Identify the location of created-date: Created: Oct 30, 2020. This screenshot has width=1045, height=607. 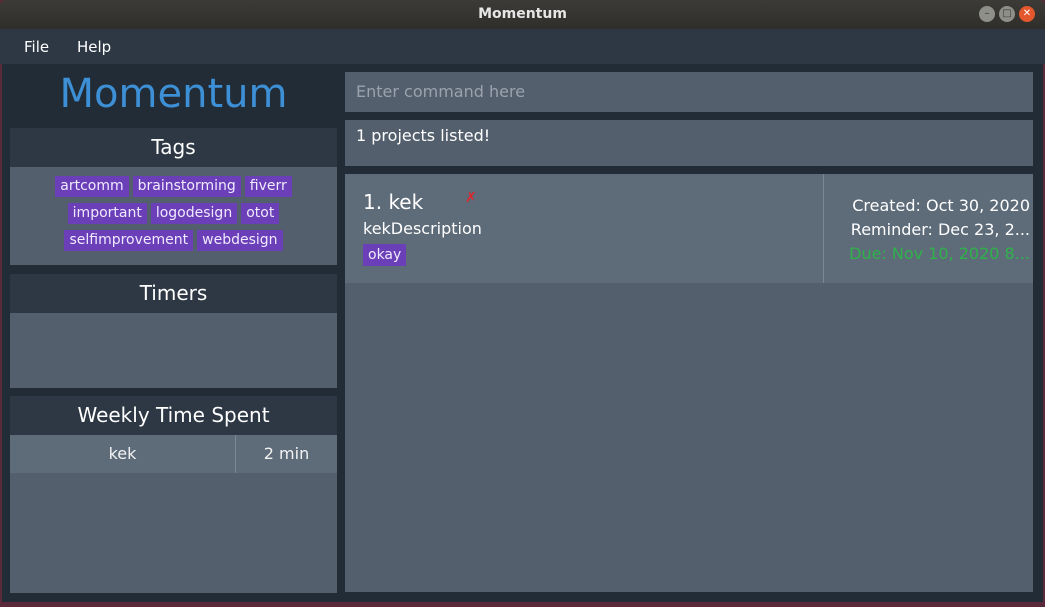
(941, 205).